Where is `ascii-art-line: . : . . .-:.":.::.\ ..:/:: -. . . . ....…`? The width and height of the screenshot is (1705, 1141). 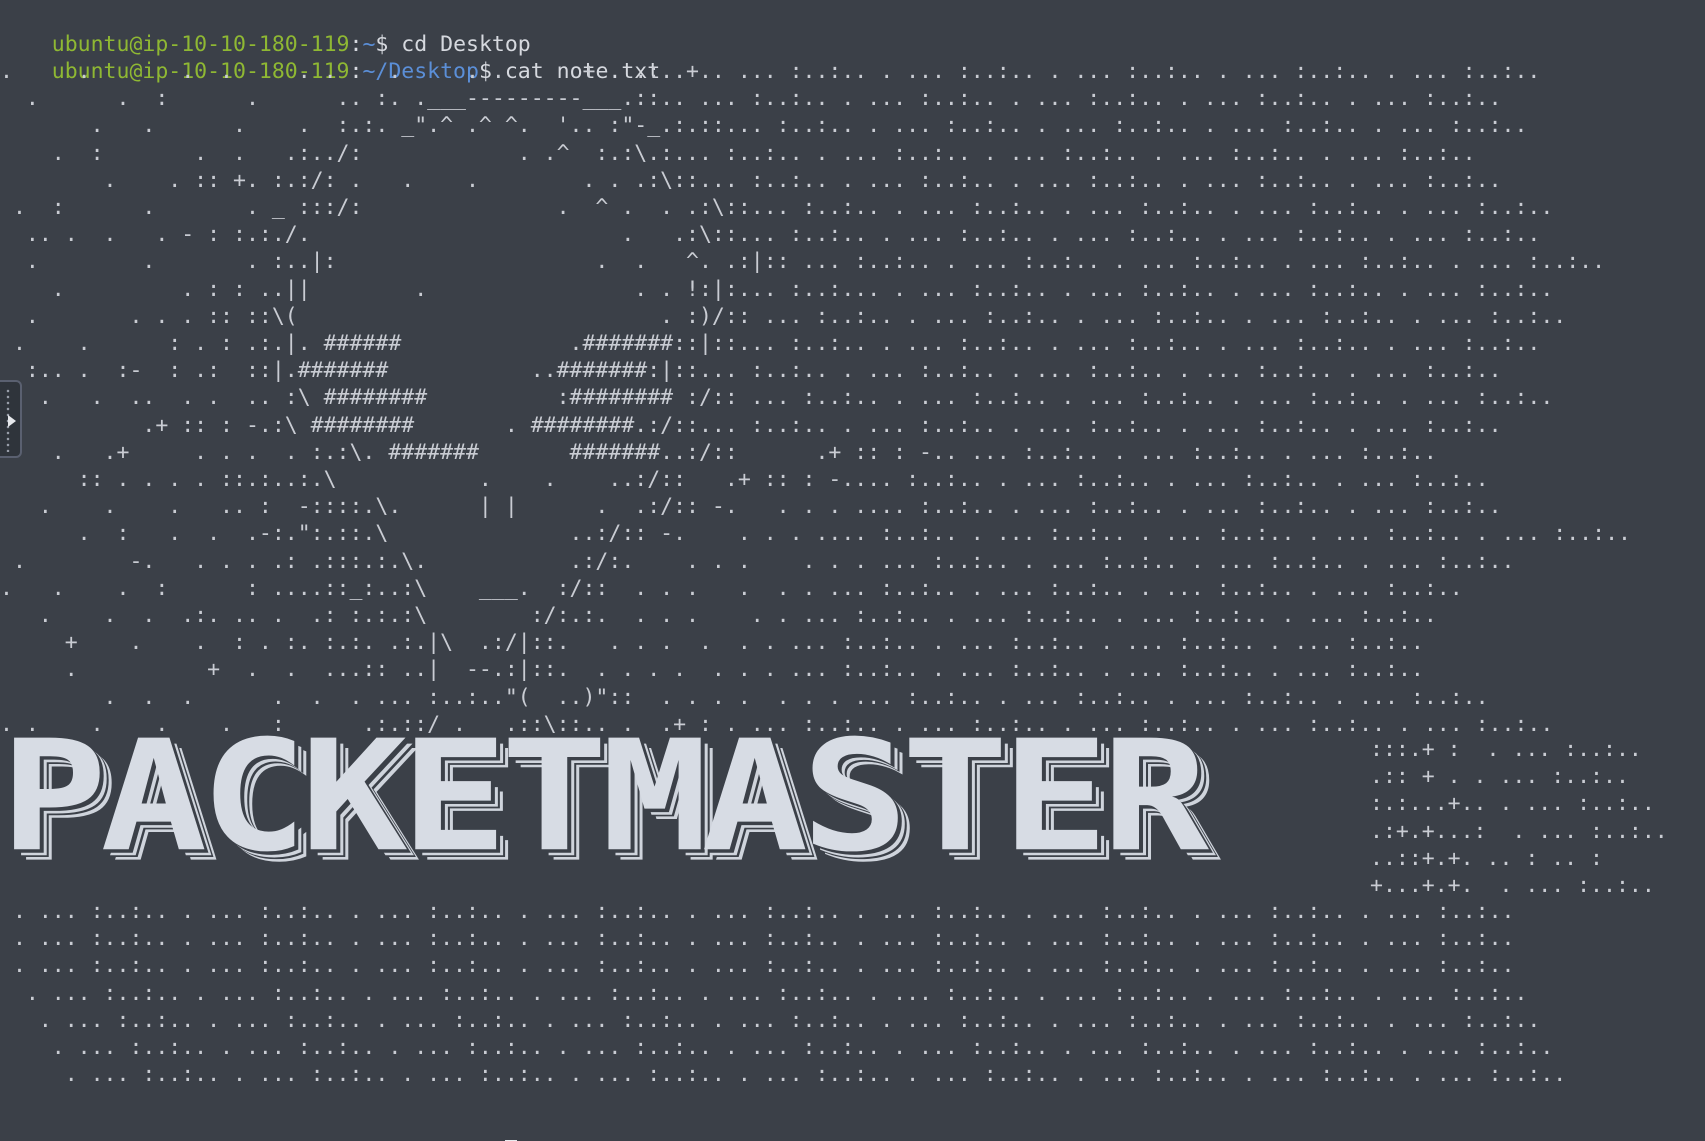 ascii-art-line: . : . . .-:.":.::.\ ..:/:: -. . . . ....… is located at coordinates (815, 534).